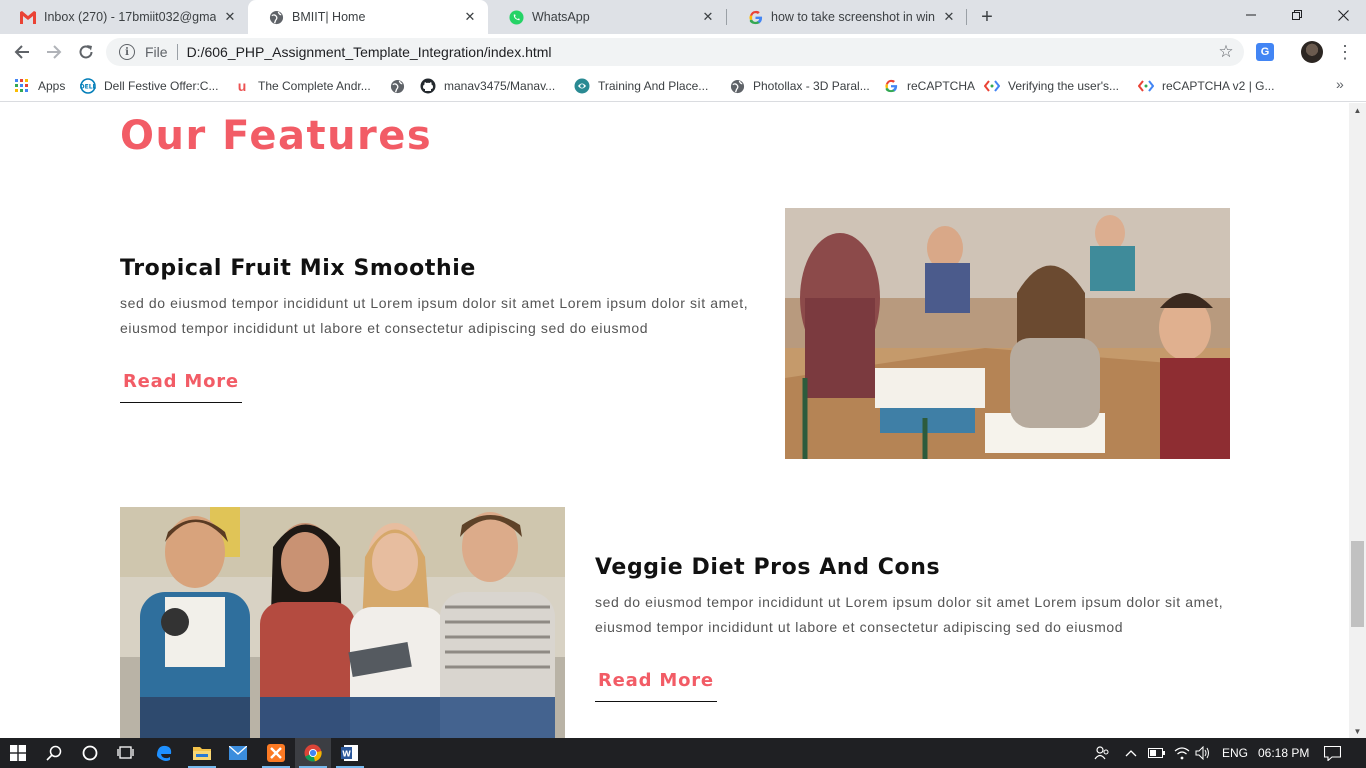  I want to click on page-scrollbar: ▲ ▼, so click(1357, 420).